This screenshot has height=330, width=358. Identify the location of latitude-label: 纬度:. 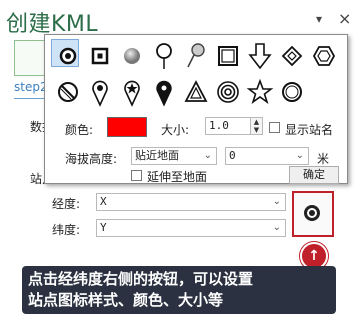
(66, 230).